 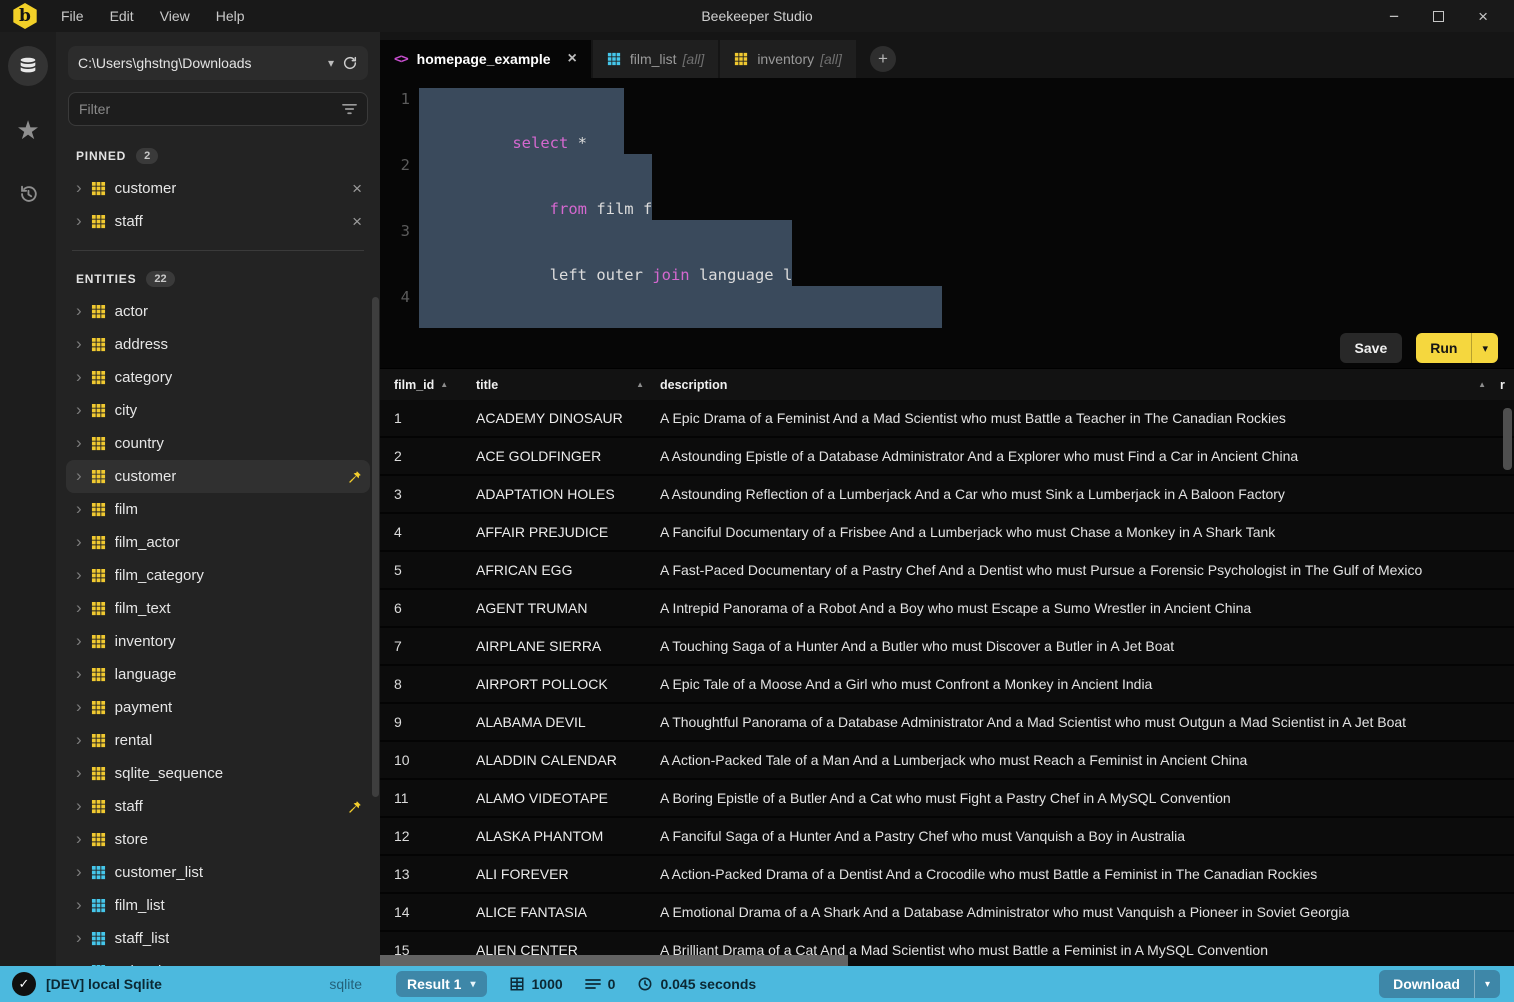 What do you see at coordinates (218, 905) in the screenshot?
I see `entity-item: › film_list` at bounding box center [218, 905].